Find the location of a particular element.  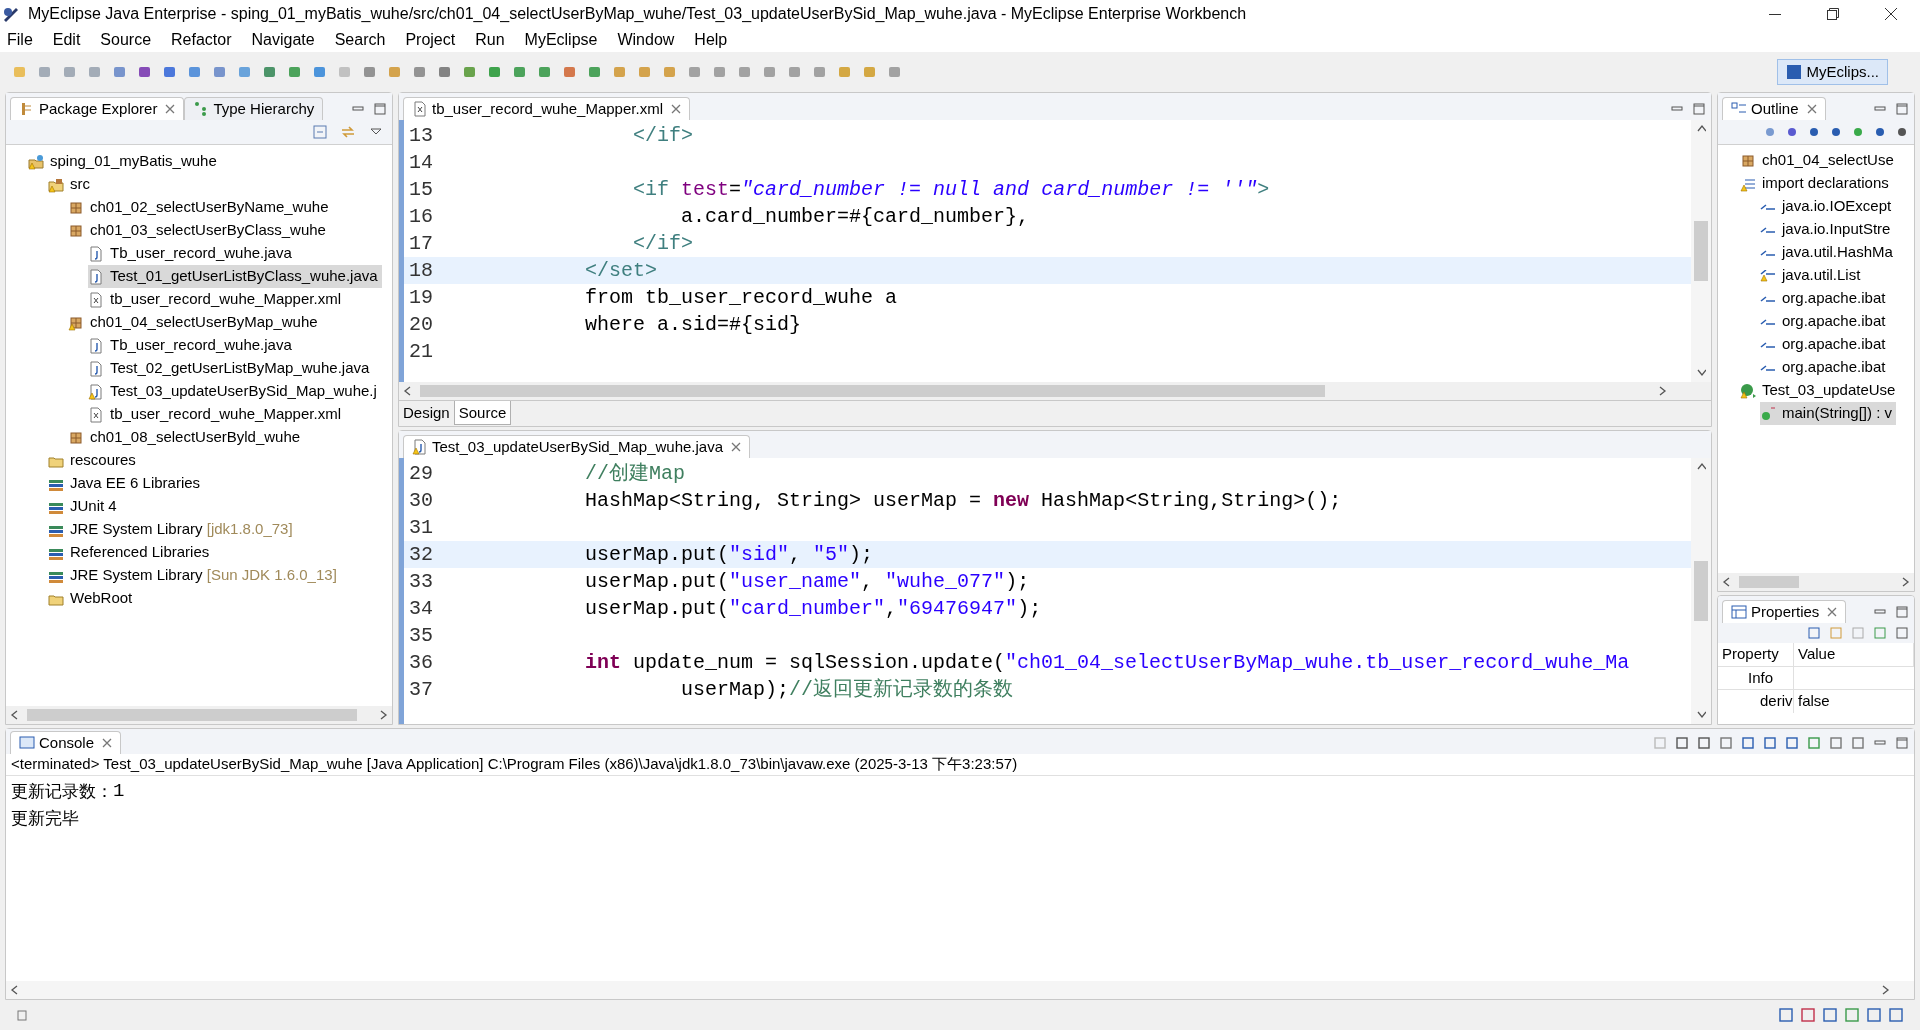

tree-item: import declarations is located at coordinates (1816, 183).